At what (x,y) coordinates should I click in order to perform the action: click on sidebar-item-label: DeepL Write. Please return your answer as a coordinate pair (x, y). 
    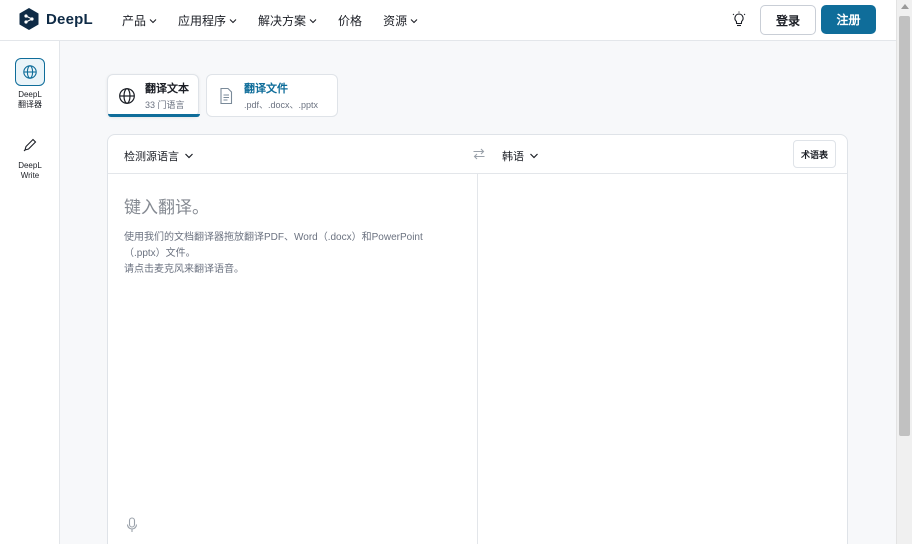
    Looking at the image, I should click on (30, 170).